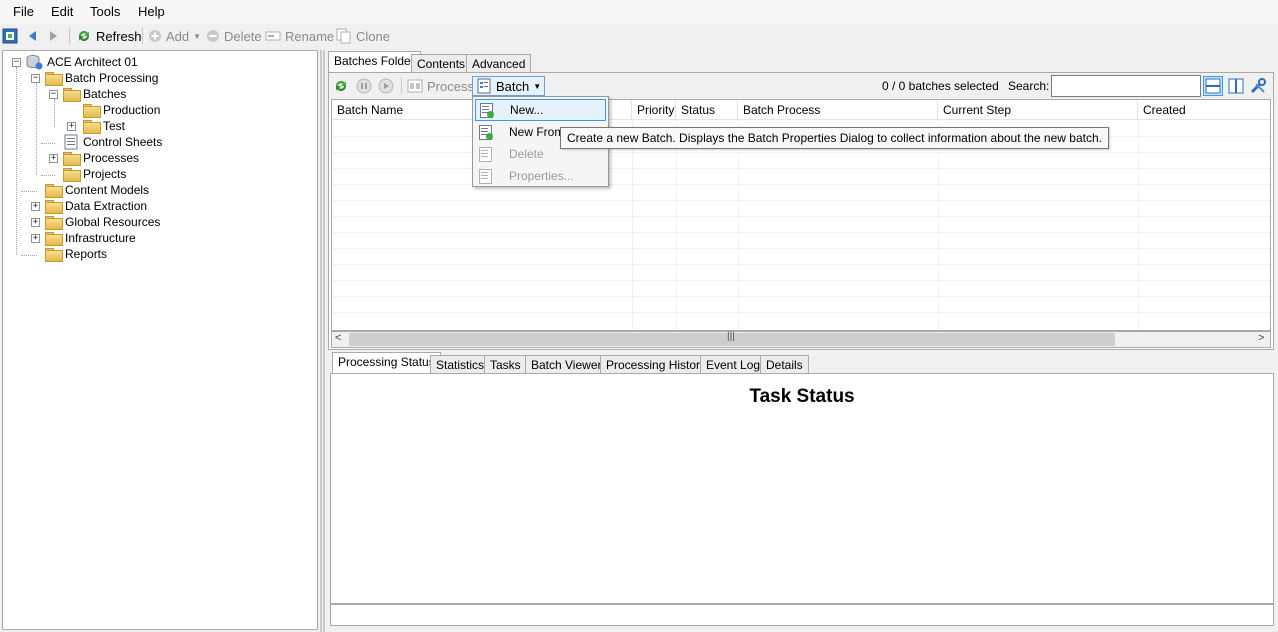  I want to click on add-button: Add ▼, so click(174, 36).